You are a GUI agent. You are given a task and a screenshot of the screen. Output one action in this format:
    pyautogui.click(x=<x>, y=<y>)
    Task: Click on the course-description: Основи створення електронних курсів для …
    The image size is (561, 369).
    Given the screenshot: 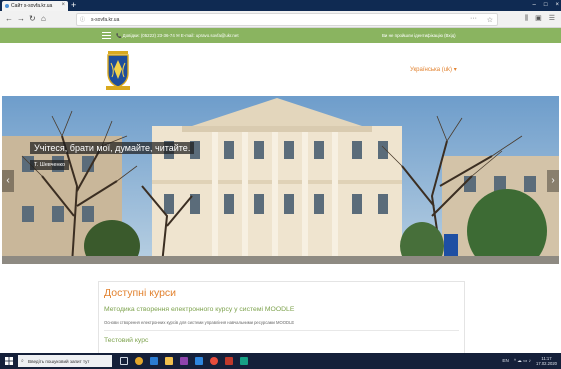 What is the action you would take?
    pyautogui.click(x=199, y=322)
    